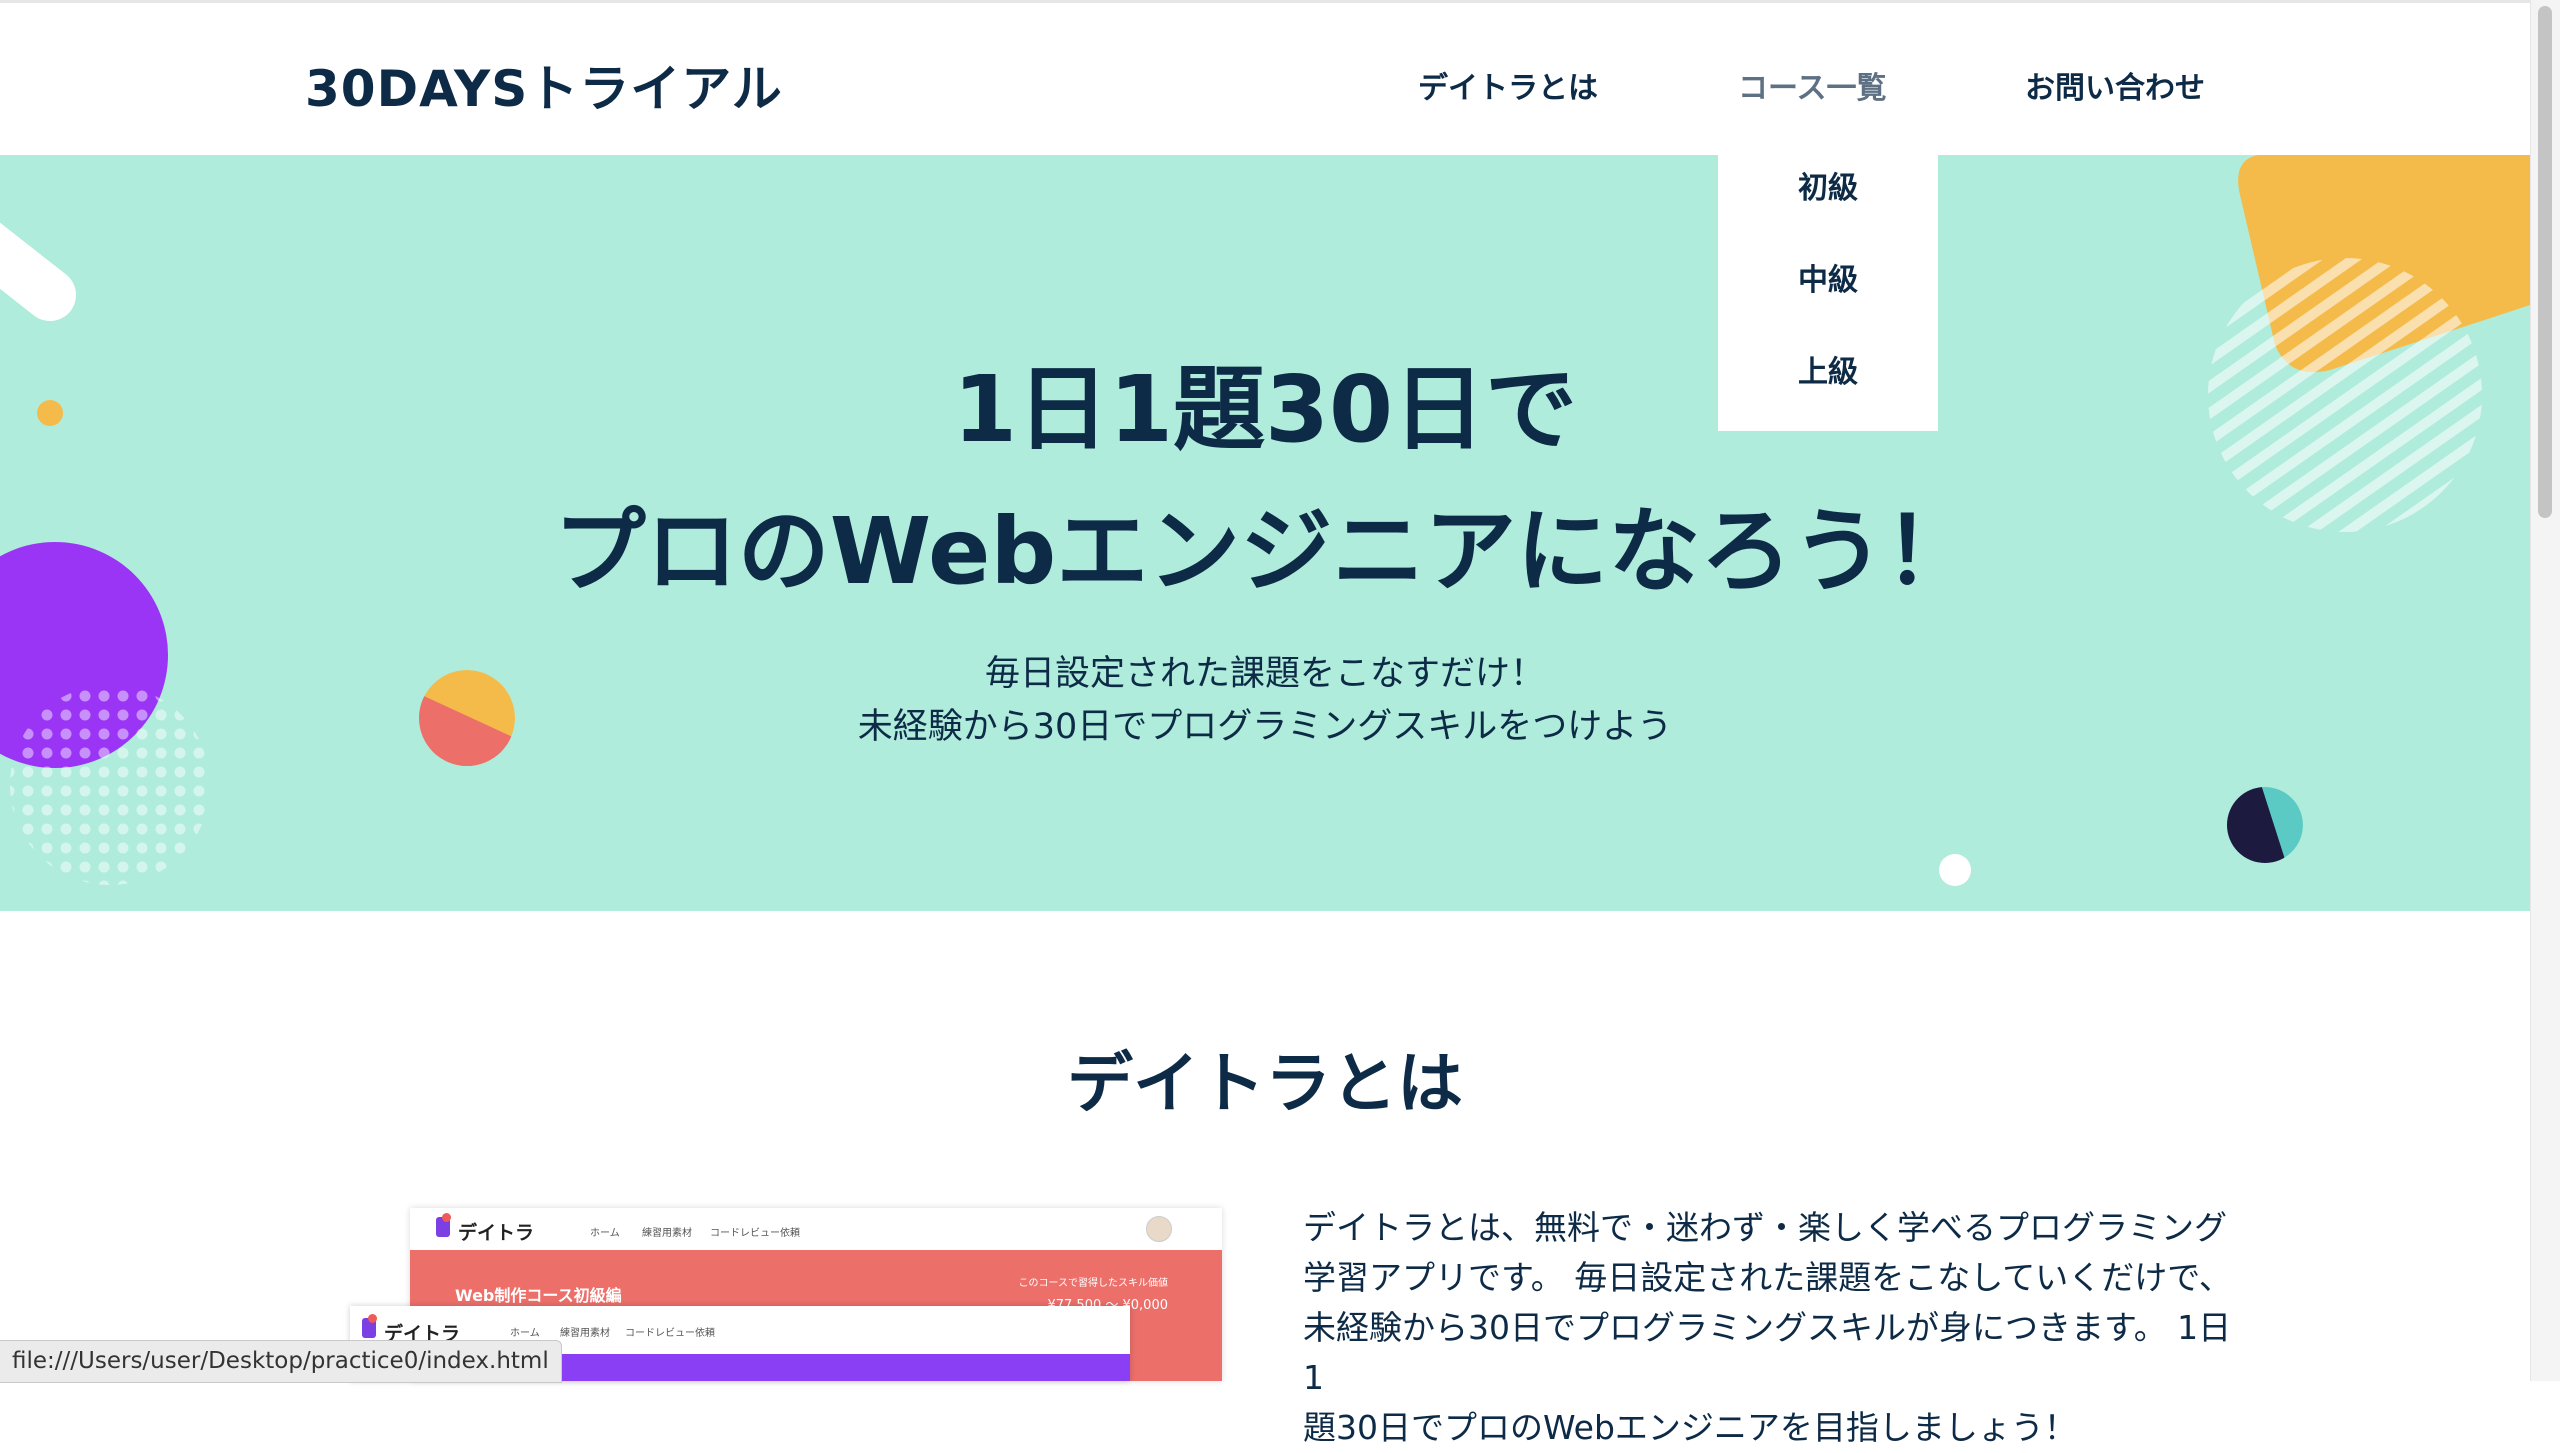  Describe the element at coordinates (1690, 1427) in the screenshot. I see `about-line: 題30日でプロのWebエンジニアを目指しましょう！` at that location.